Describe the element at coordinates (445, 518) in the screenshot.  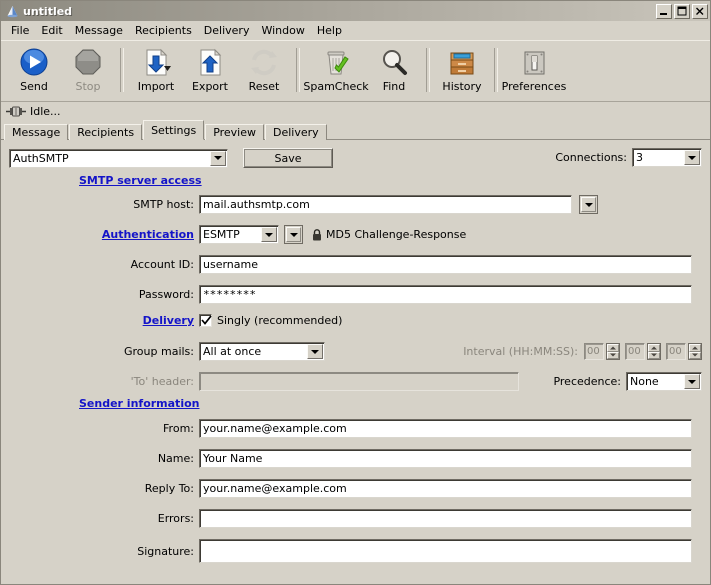
I see `errors-input` at that location.